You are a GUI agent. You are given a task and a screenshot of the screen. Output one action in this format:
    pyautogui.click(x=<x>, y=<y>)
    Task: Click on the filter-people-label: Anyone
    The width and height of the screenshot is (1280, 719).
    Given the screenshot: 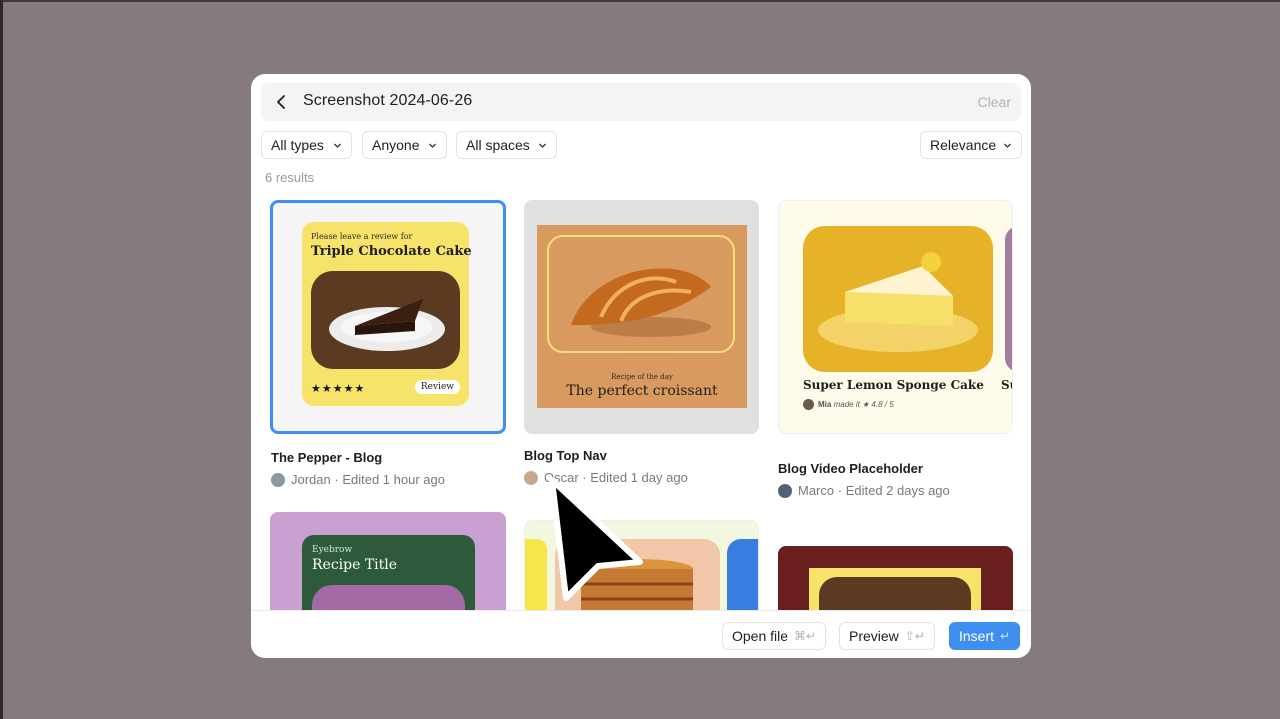 What is the action you would take?
    pyautogui.click(x=396, y=145)
    